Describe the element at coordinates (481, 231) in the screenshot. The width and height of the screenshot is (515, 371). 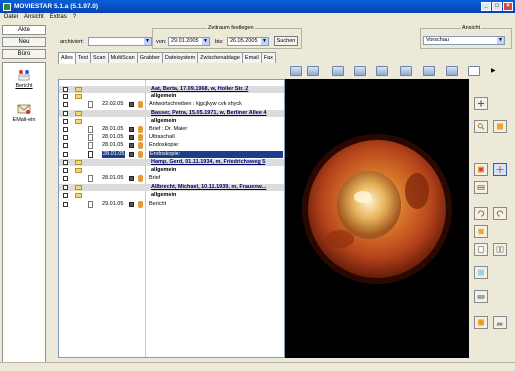
I see `flip-icon` at that location.